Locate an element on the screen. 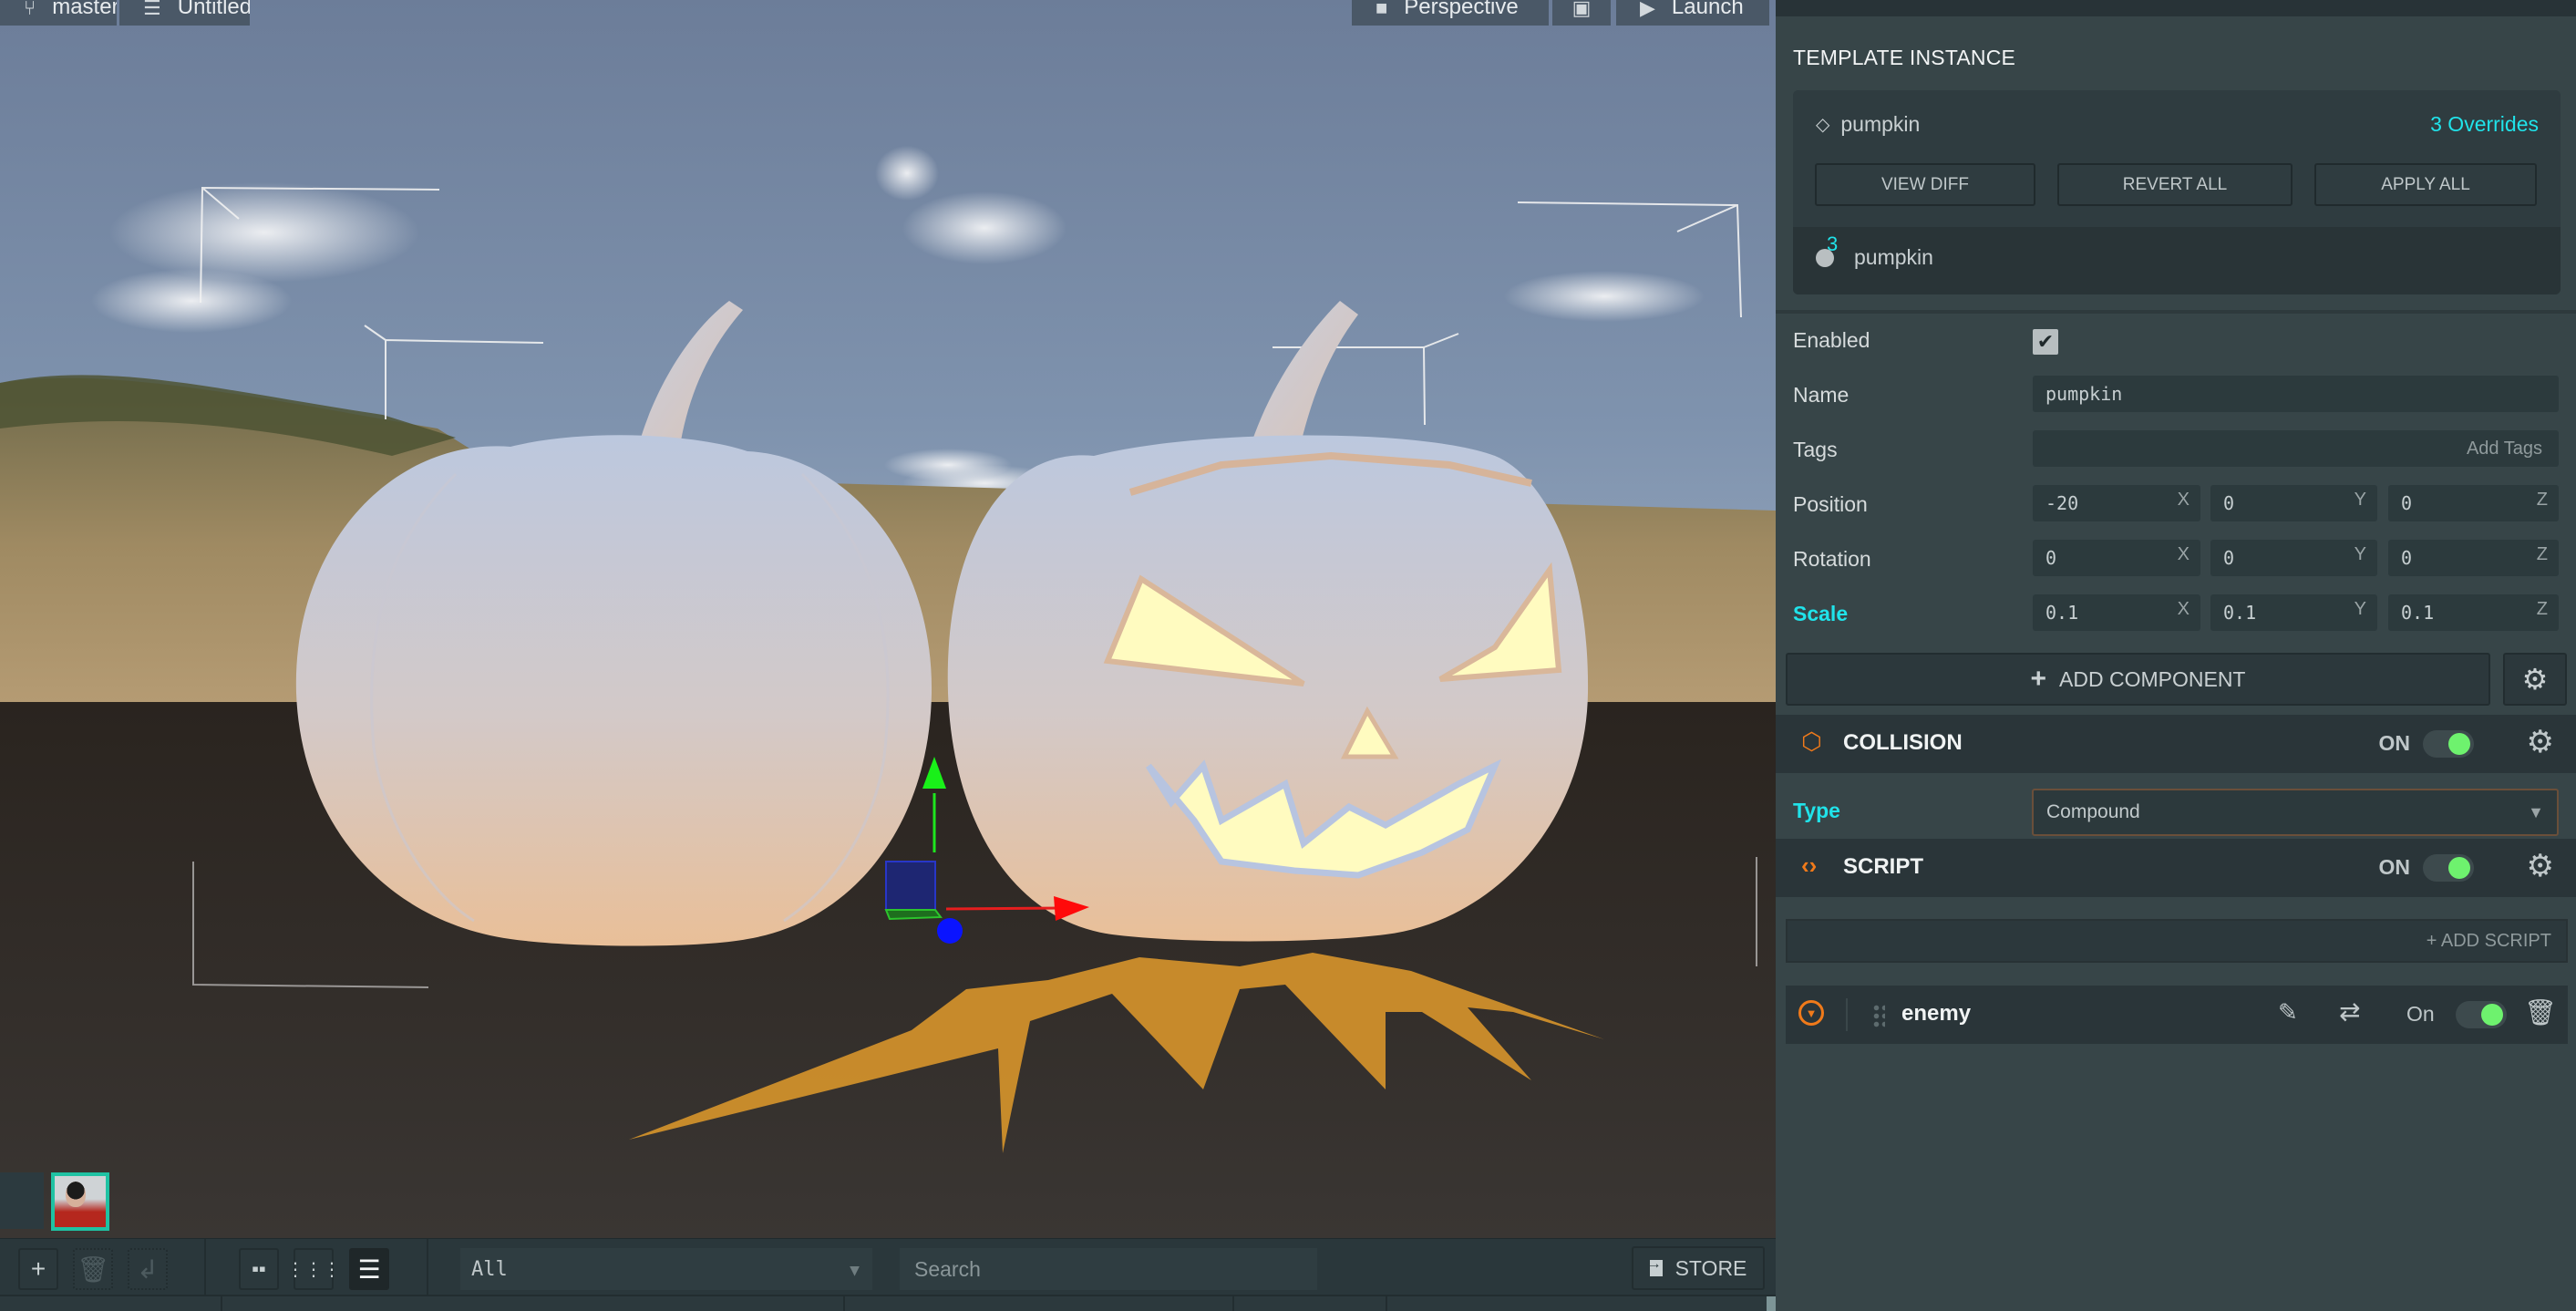 This screenshot has width=2576, height=1311. user-avatar is located at coordinates (80, 1201).